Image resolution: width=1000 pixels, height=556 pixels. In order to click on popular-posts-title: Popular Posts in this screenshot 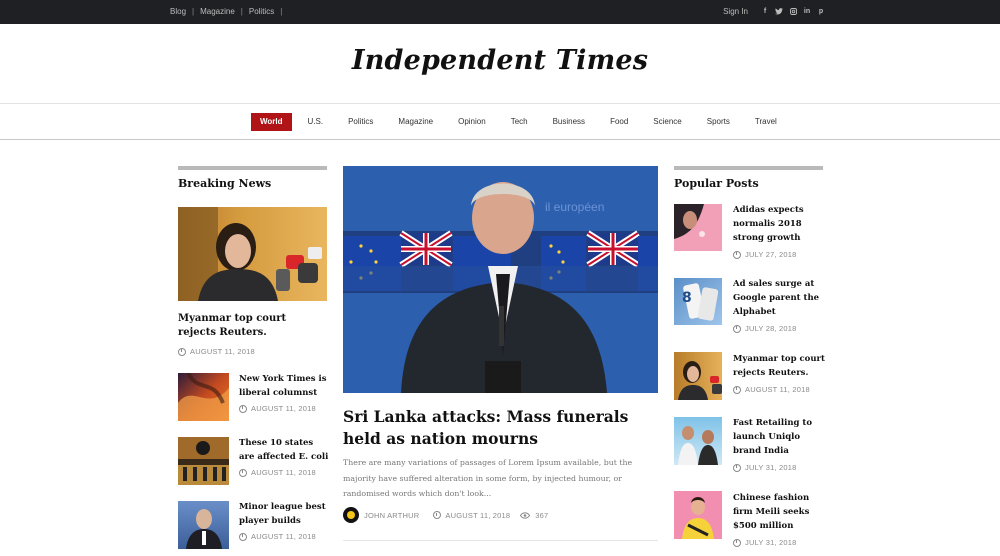, I will do `click(716, 183)`.